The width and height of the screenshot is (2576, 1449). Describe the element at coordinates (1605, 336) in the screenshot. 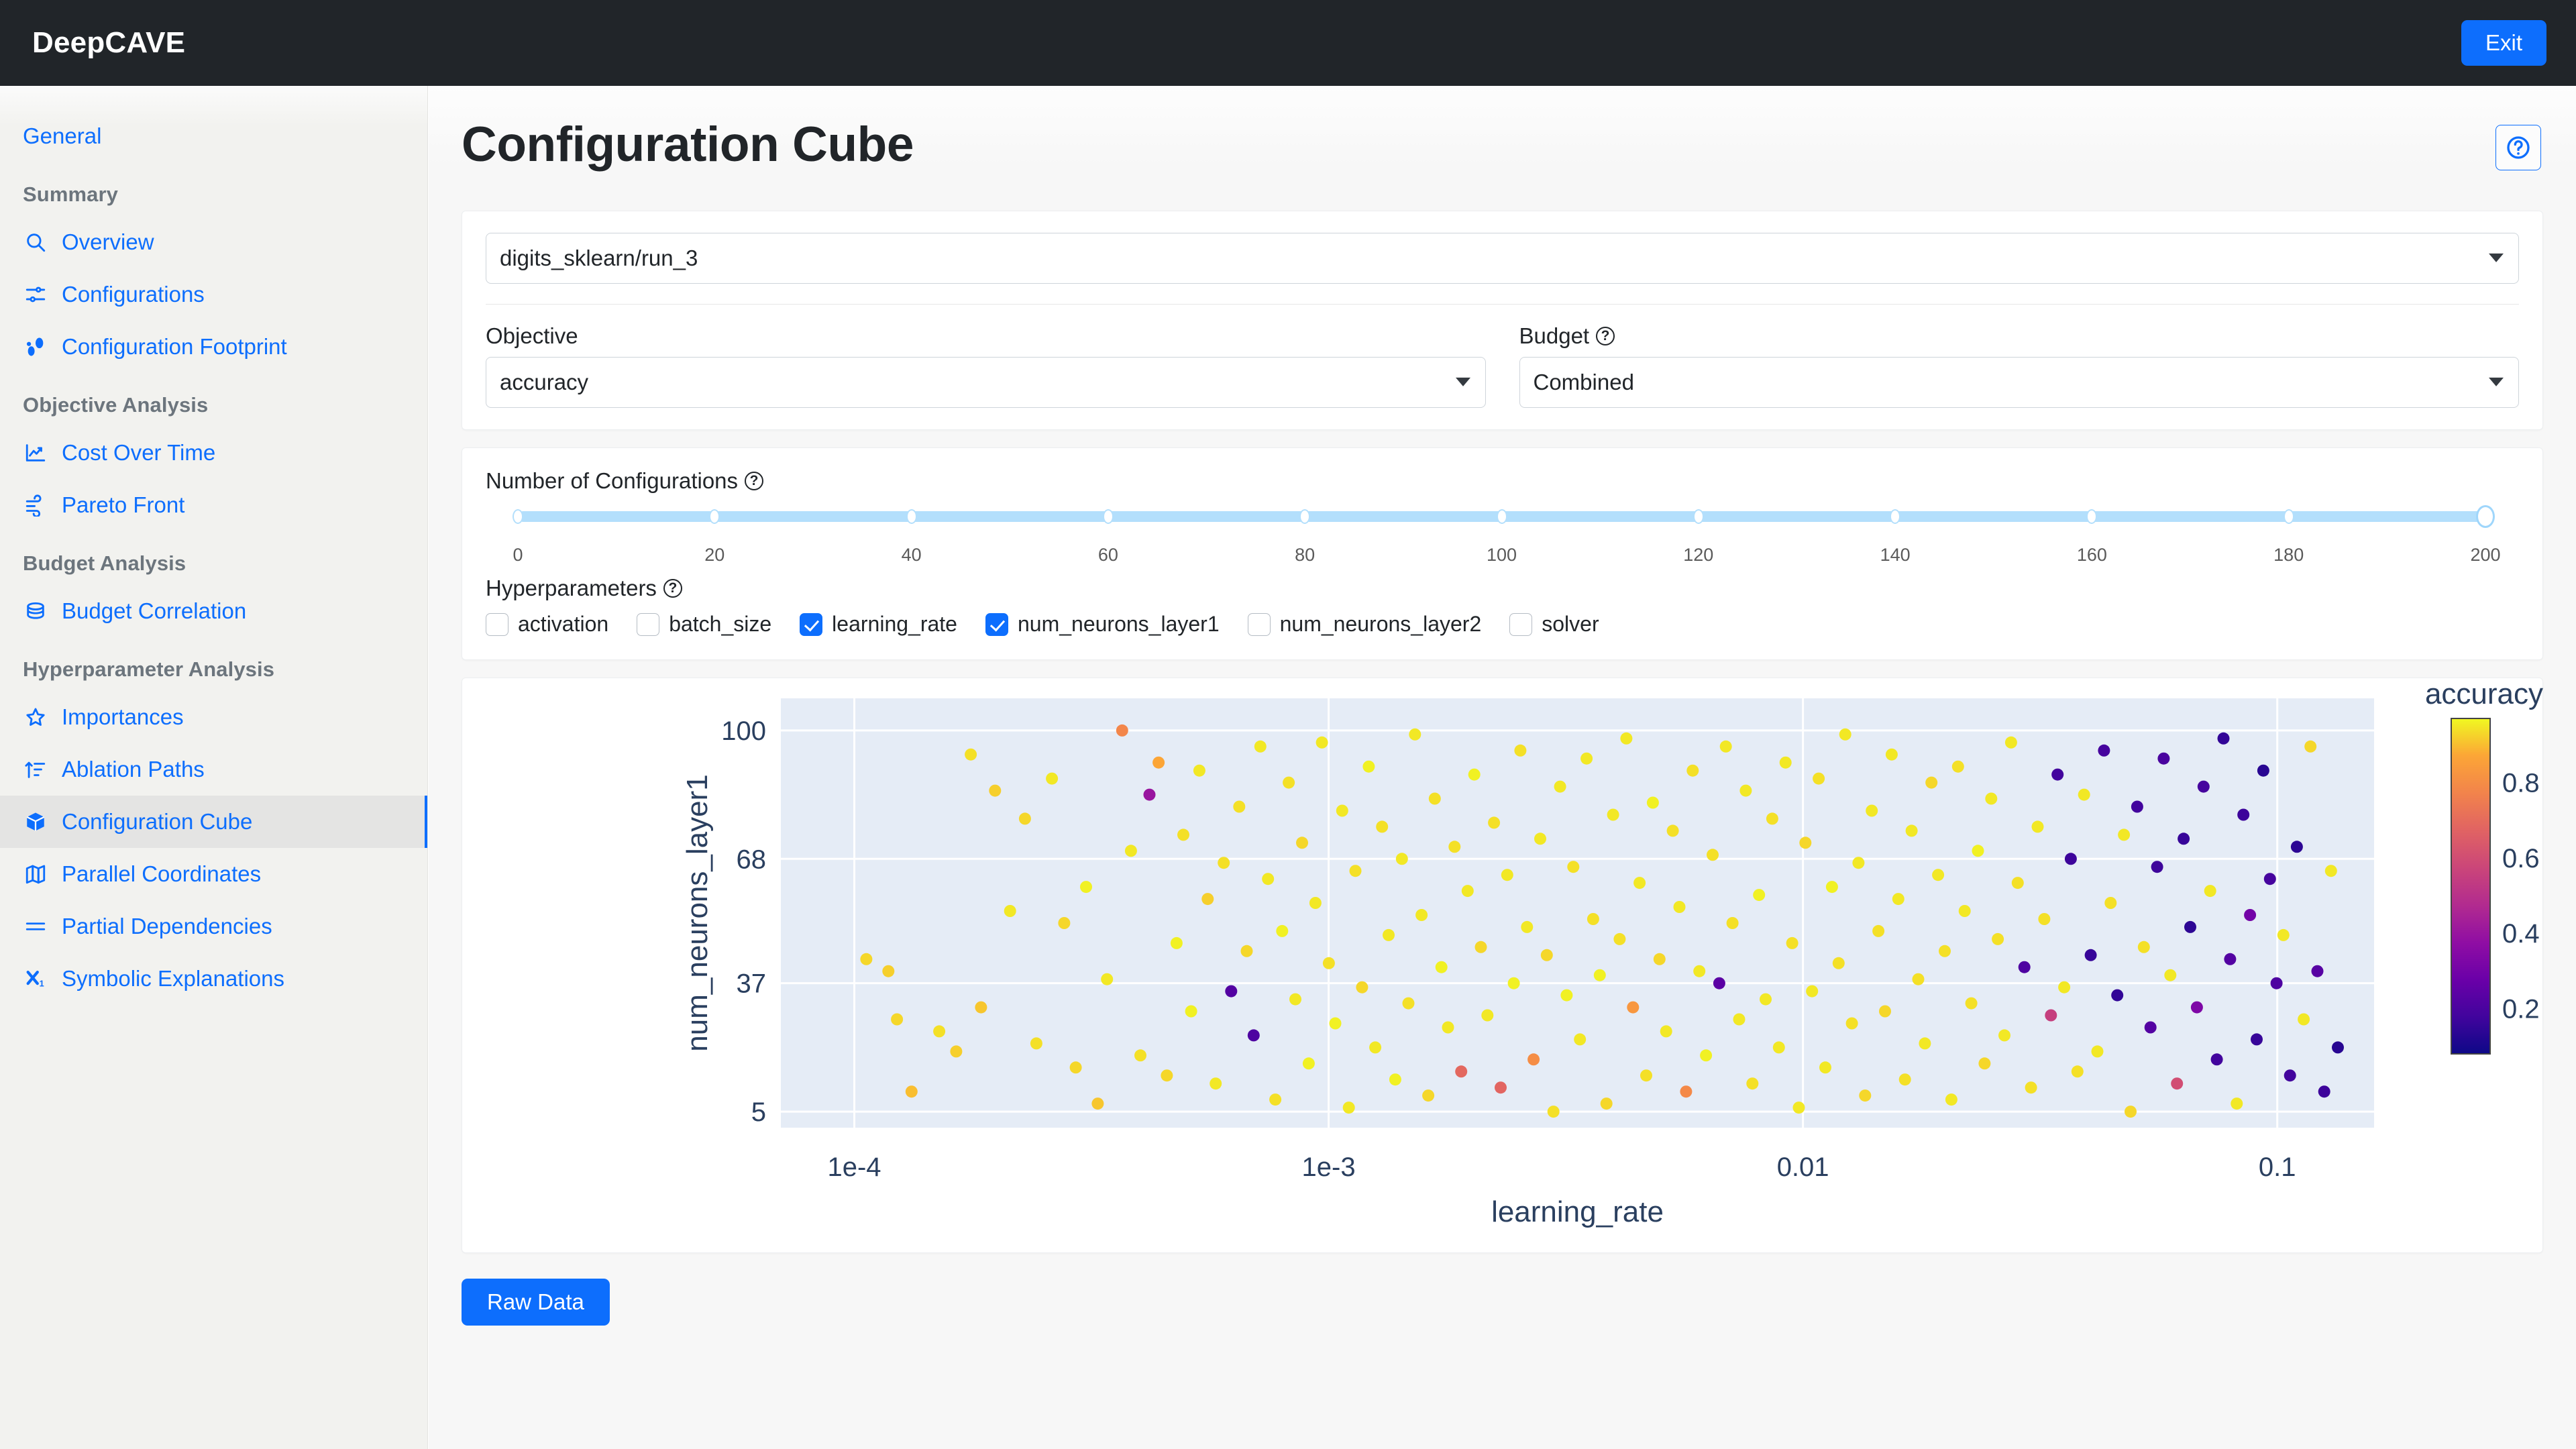

I see `help-hint-icon: ?` at that location.